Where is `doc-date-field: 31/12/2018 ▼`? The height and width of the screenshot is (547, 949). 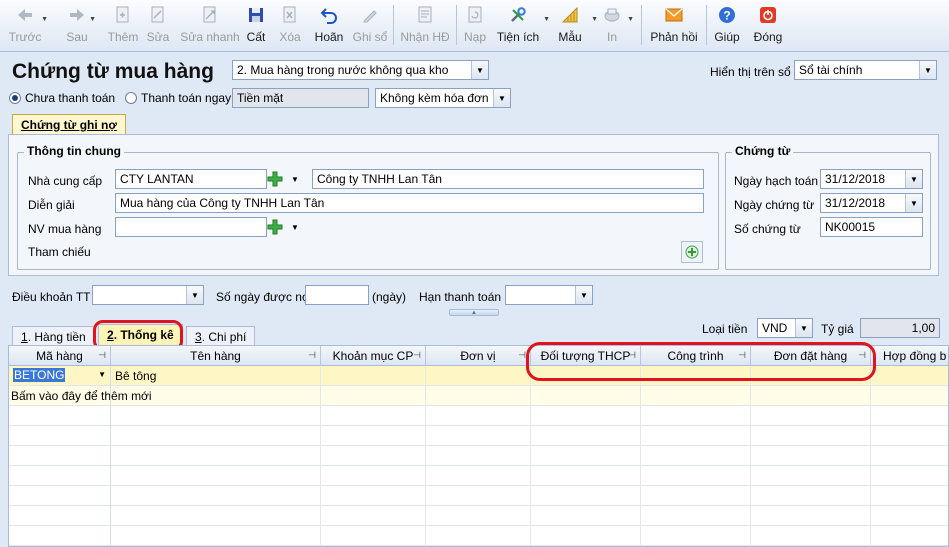 doc-date-field: 31/12/2018 ▼ is located at coordinates (871, 203).